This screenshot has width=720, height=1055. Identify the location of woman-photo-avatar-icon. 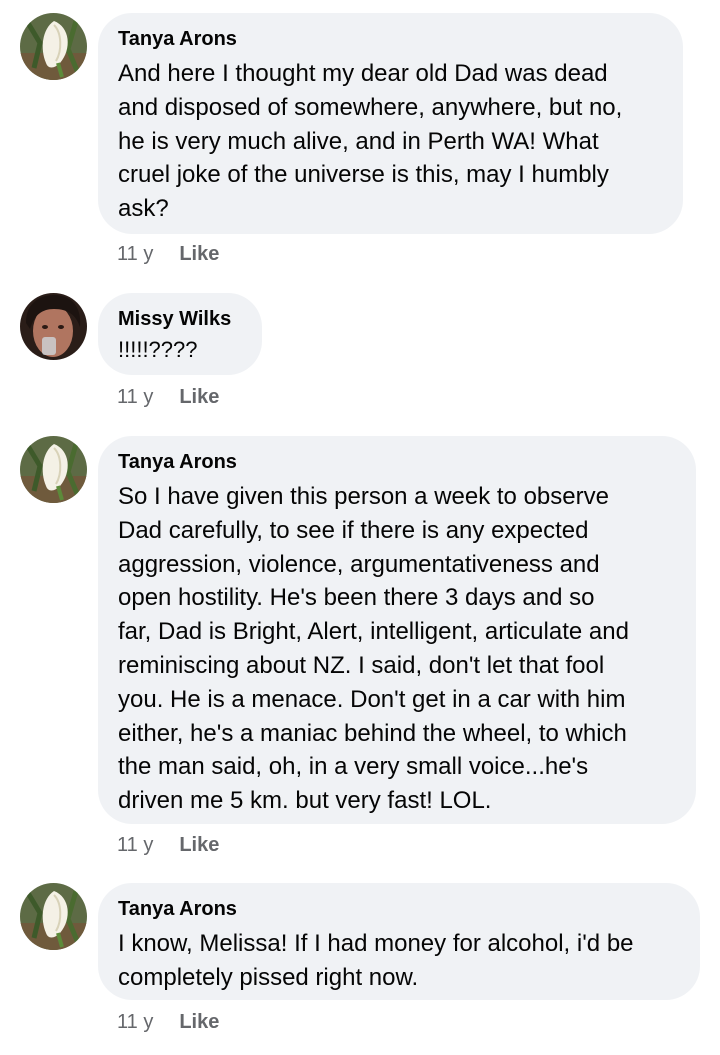
(53, 326).